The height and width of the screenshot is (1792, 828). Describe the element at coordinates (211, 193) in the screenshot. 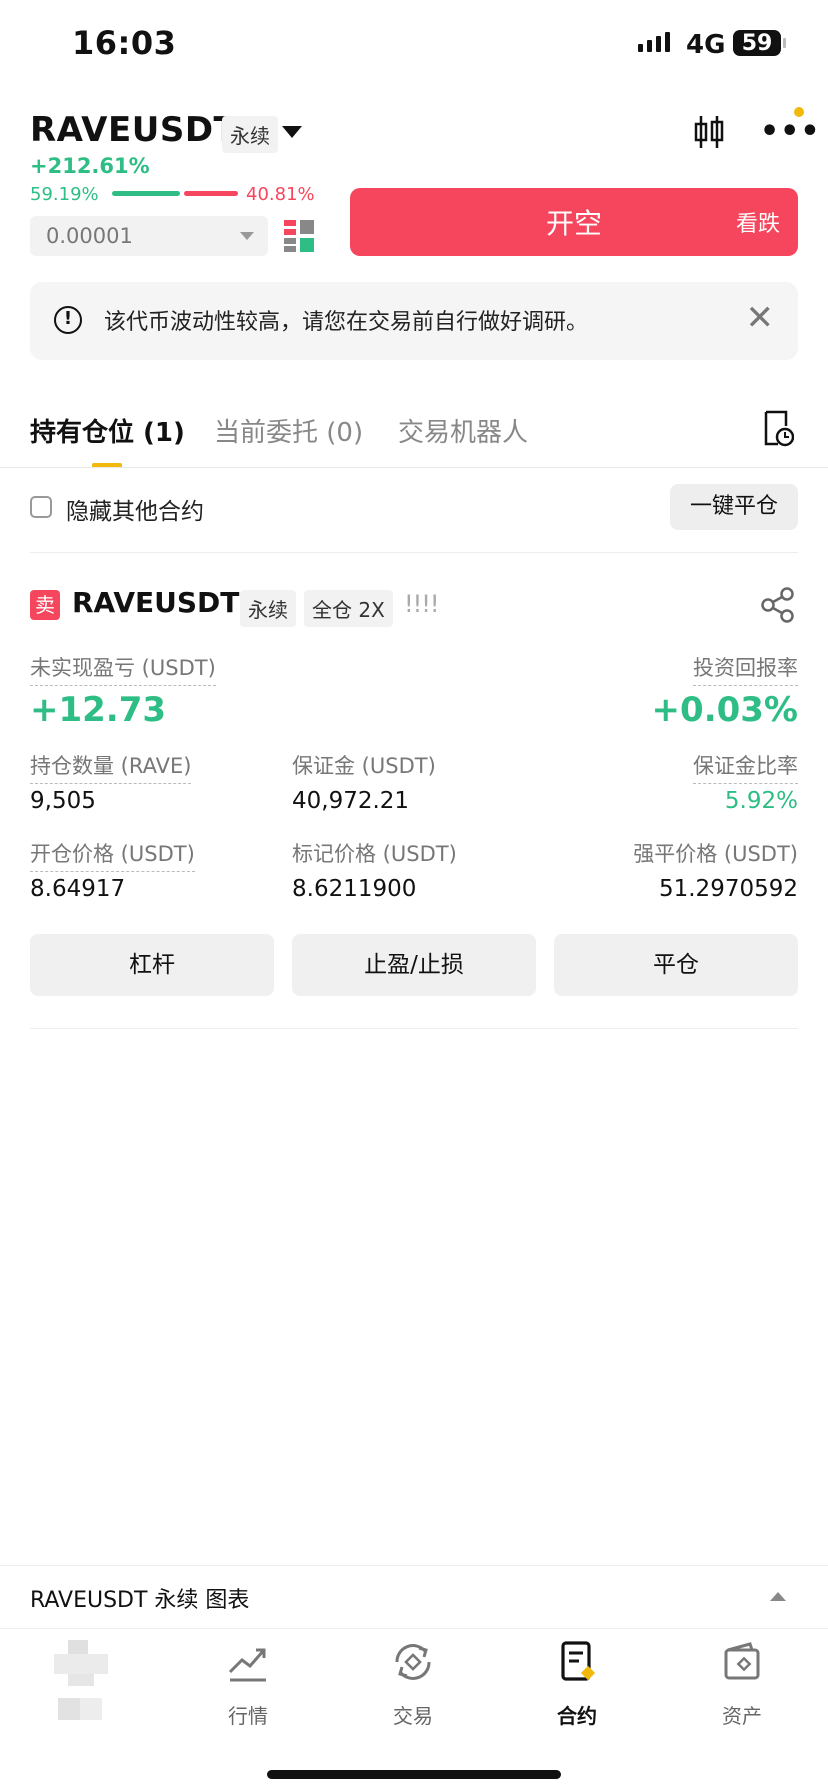

I see `short-ratio-bar` at that location.